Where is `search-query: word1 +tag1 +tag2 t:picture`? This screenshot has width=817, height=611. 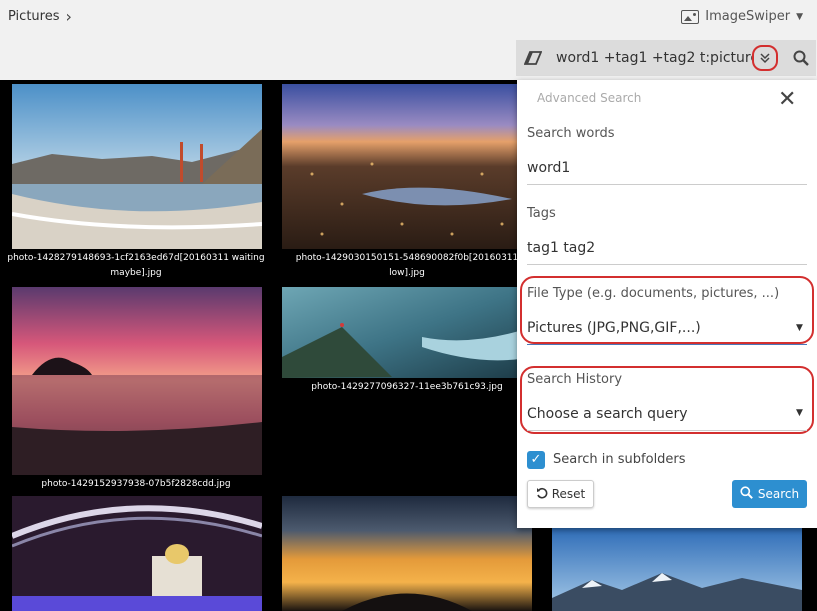
search-query: word1 +tag1 +tag2 t:picture is located at coordinates (651, 58).